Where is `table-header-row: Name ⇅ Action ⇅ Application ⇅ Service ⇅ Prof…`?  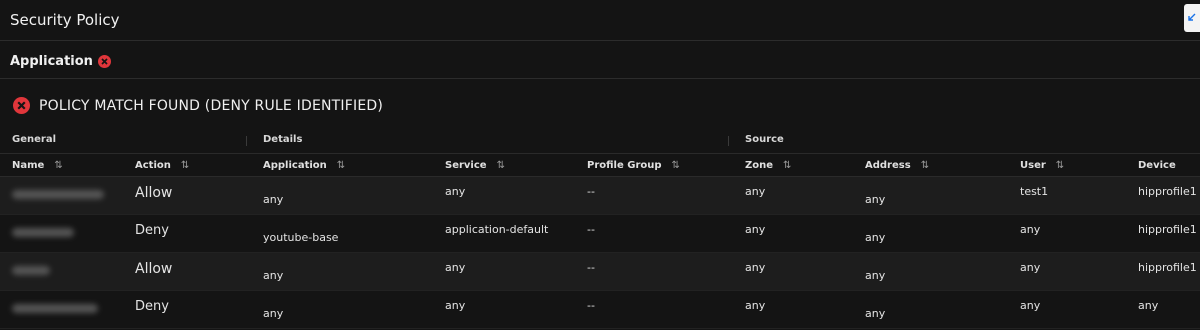
table-header-row: Name ⇅ Action ⇅ Application ⇅ Service ⇅ Prof… is located at coordinates (600, 165).